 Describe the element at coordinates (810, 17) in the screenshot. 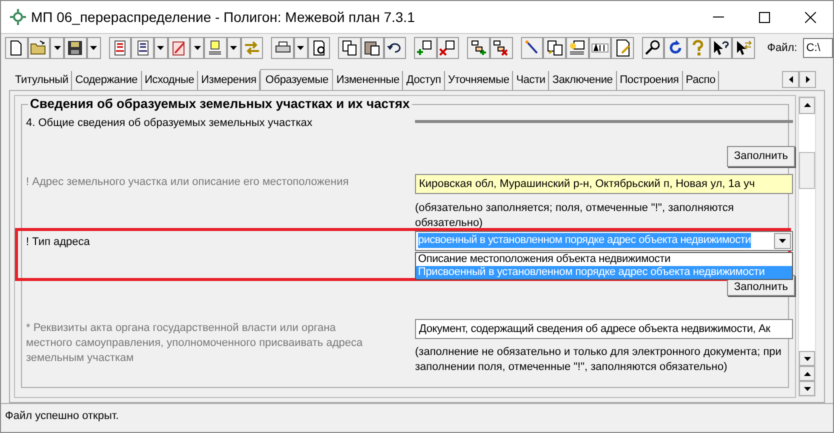

I see `close-icon` at that location.